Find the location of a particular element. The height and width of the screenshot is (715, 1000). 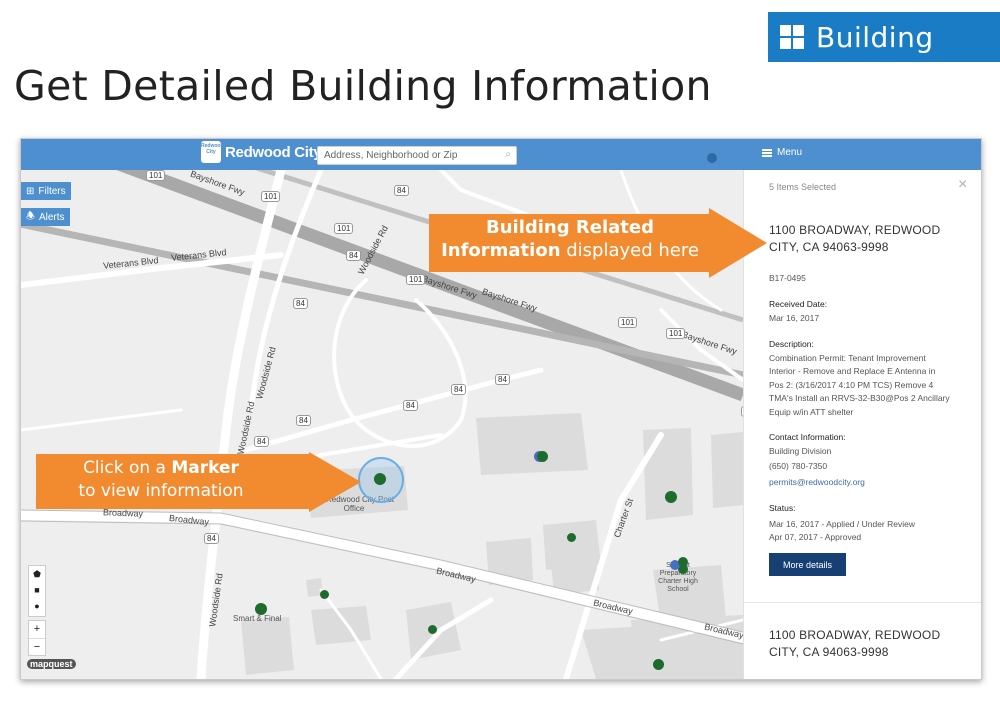

callout-line: Click on a Marker is located at coordinates (161, 468).